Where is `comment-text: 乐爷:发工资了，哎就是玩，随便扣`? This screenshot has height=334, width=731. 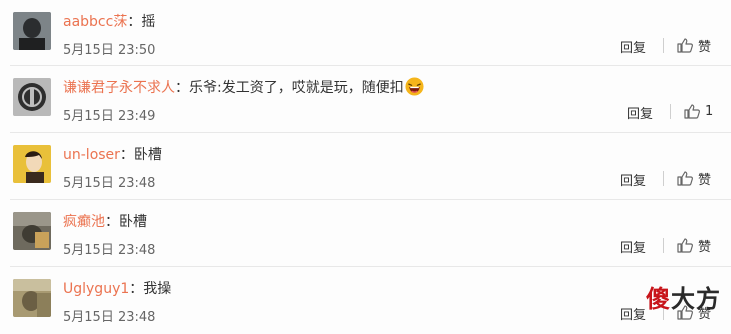 comment-text: 乐爷:发工资了，哎就是玩，随便扣 is located at coordinates (296, 88).